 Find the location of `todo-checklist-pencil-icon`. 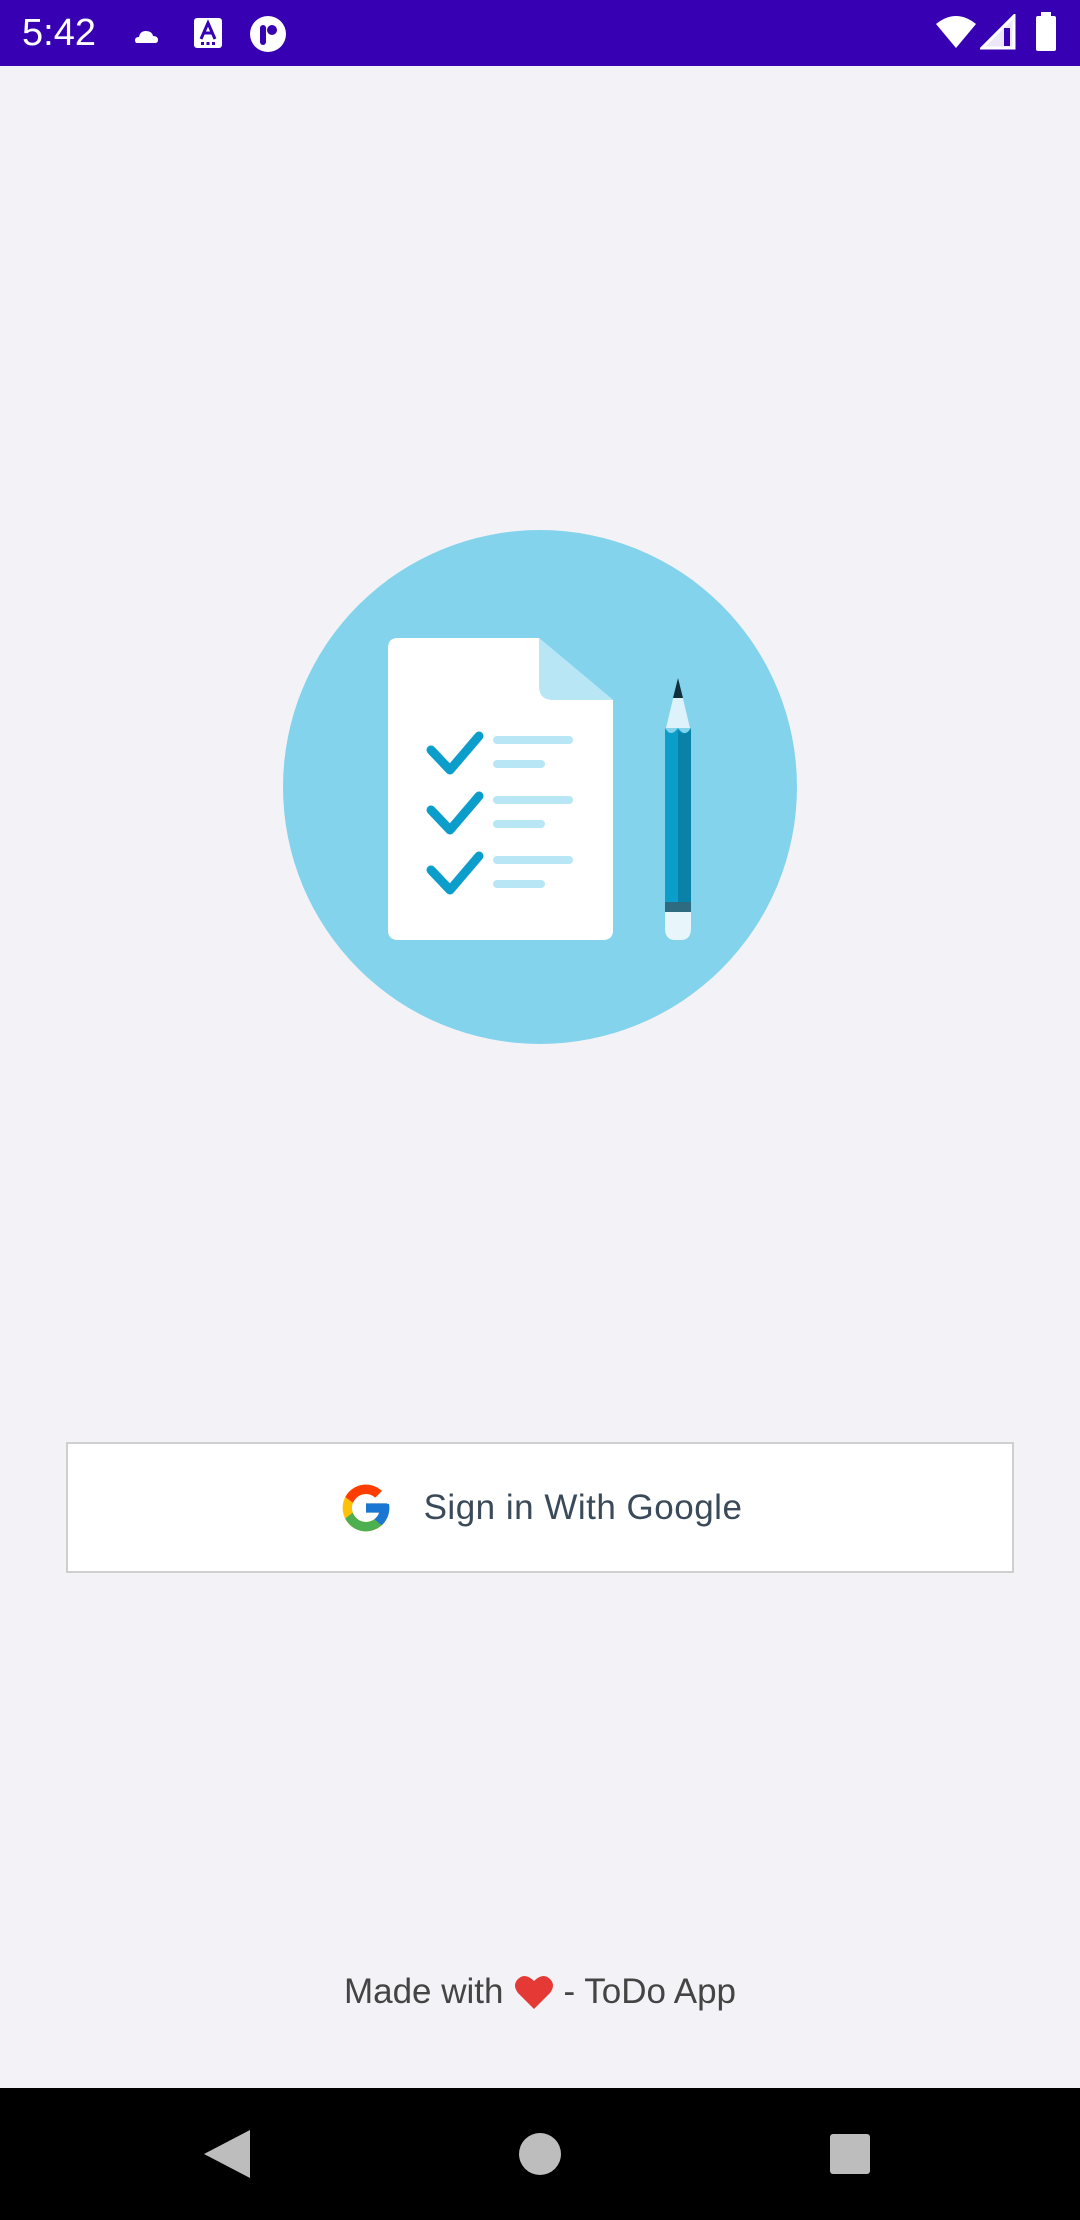

todo-checklist-pencil-icon is located at coordinates (540, 787).